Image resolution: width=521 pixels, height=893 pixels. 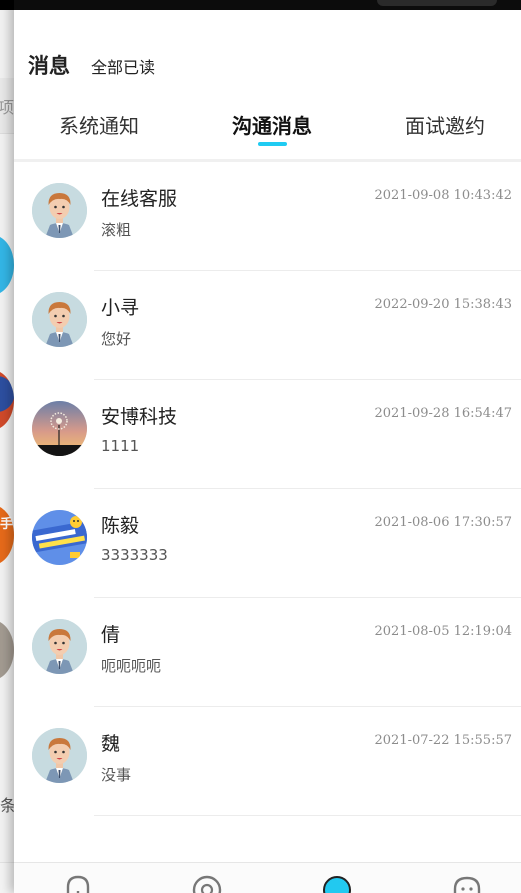 I want to click on tab-system-notifications: 系统通知, so click(x=99, y=124).